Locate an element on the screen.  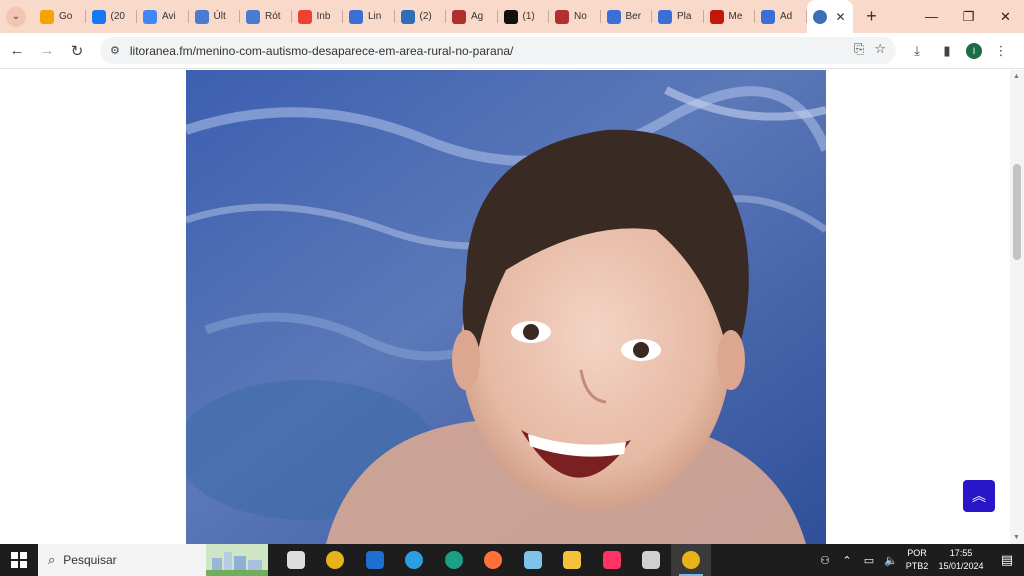
facebook-icon is located at coordinates (98, 16).